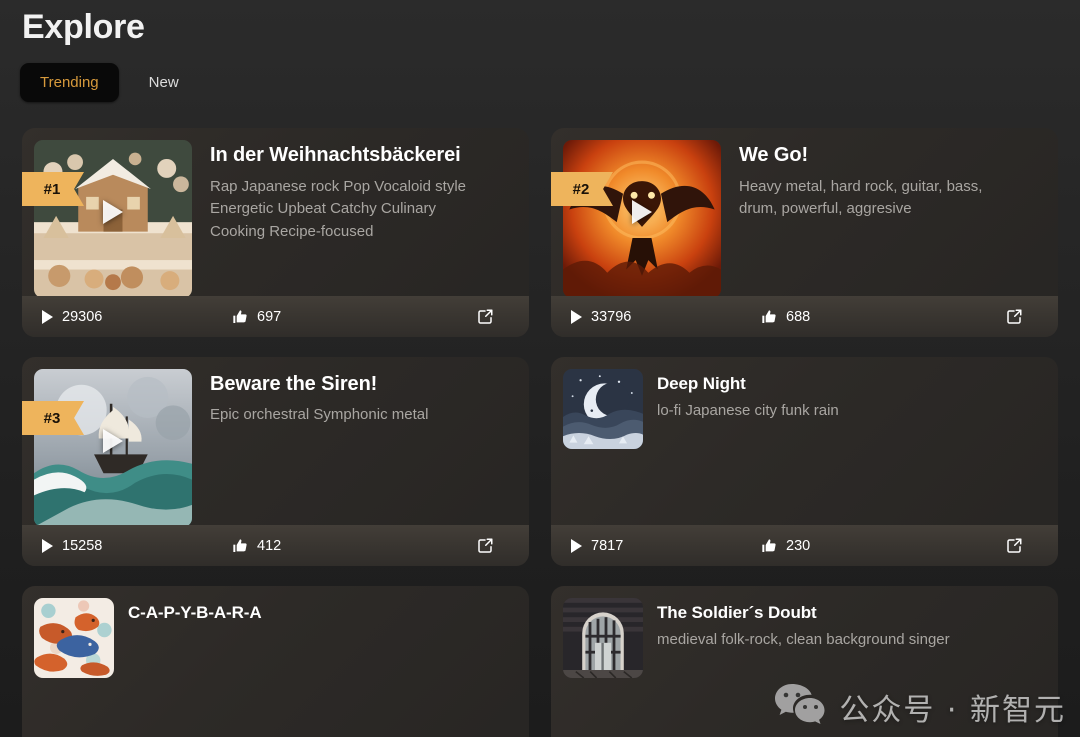  What do you see at coordinates (82, 316) in the screenshot?
I see `play-count: 29306` at bounding box center [82, 316].